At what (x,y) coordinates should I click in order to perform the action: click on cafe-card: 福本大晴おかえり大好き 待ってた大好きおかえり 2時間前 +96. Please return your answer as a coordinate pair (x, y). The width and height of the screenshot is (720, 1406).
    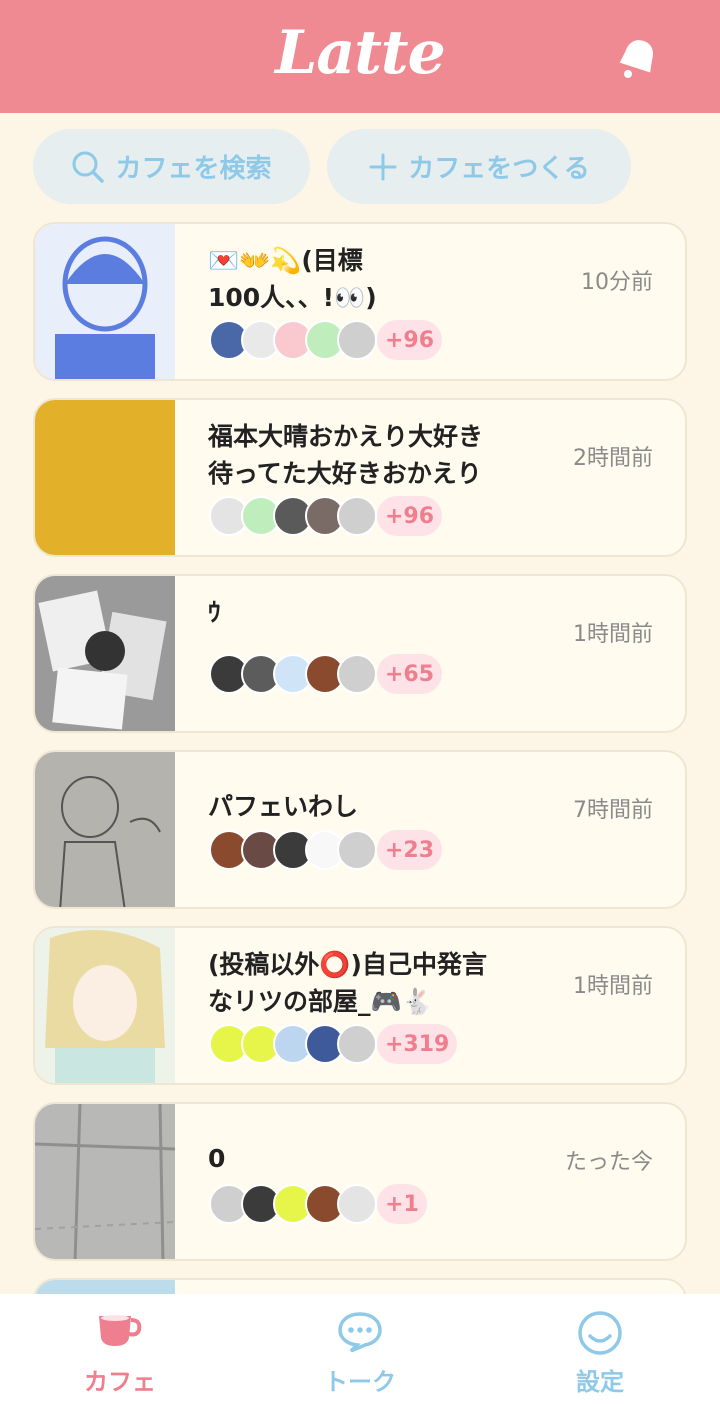
    Looking at the image, I should click on (360, 477).